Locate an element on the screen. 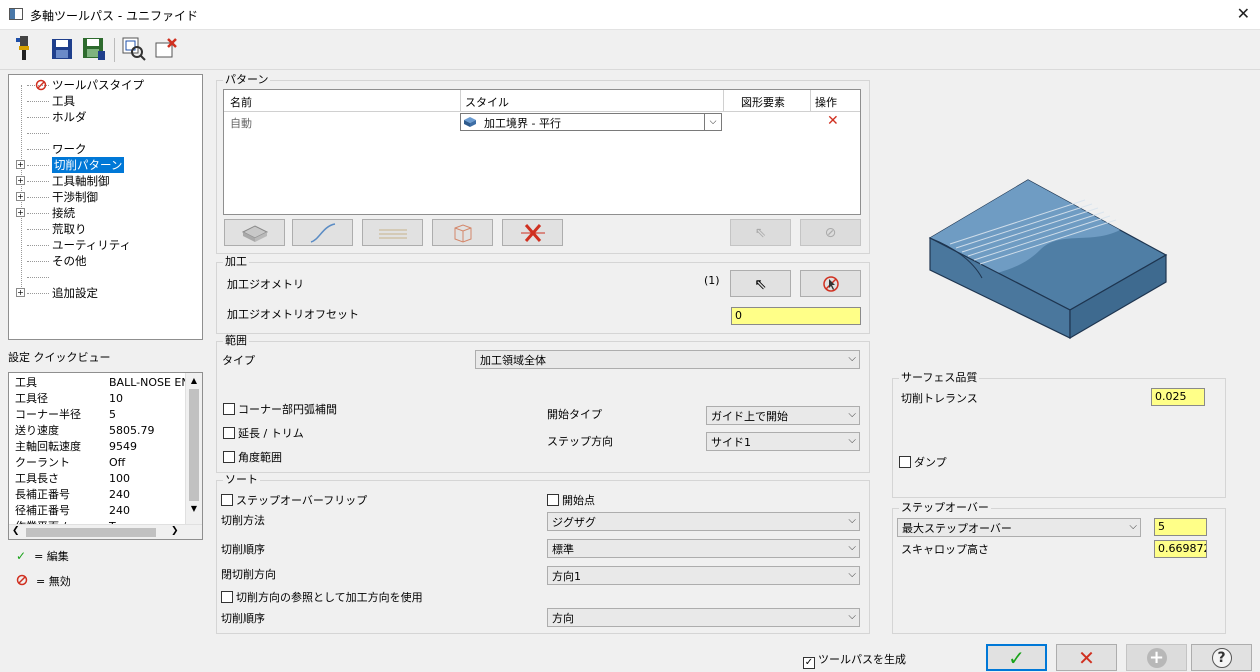 Image resolution: width=1260 pixels, height=672 pixels. delete-row-icon: ✕ is located at coordinates (833, 121).